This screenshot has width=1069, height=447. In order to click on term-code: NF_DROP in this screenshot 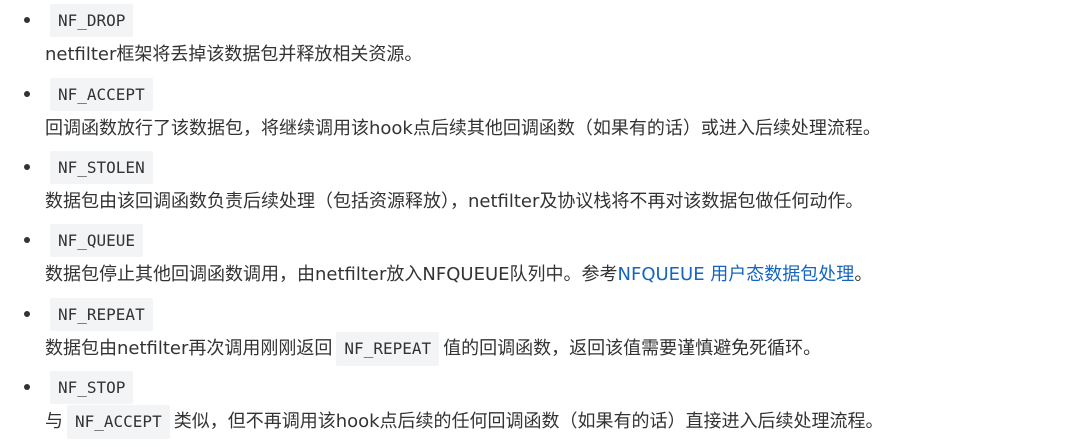, I will do `click(92, 20)`.